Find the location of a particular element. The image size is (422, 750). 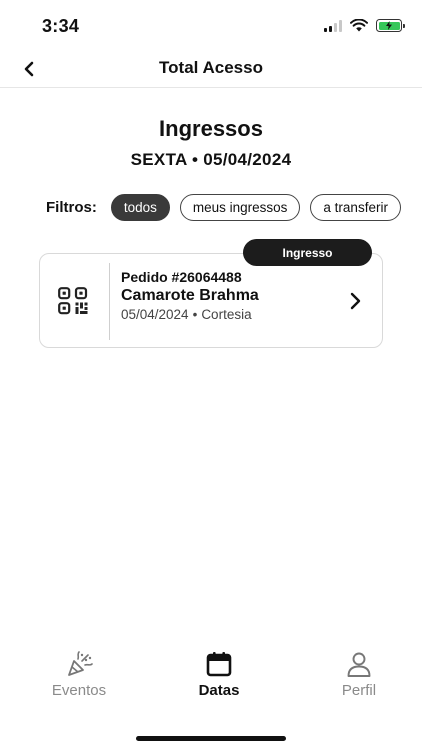

party-popper-icon is located at coordinates (79, 664).